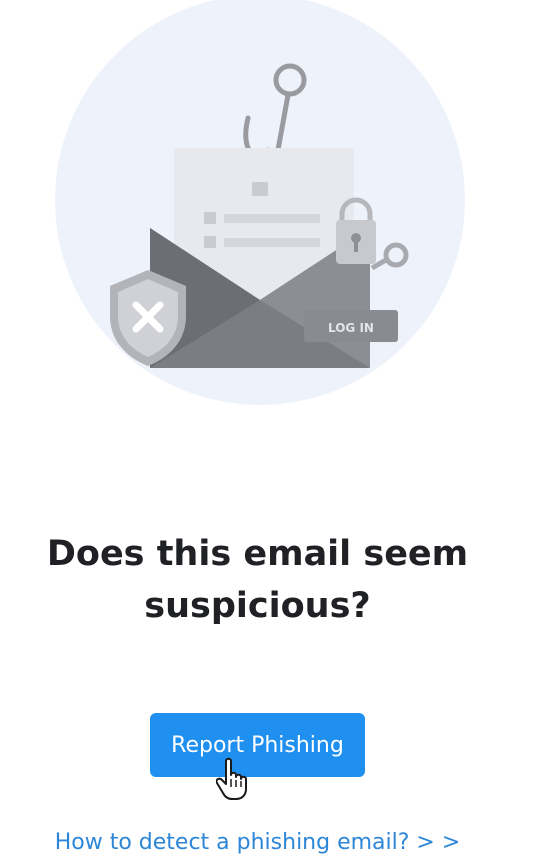 This screenshot has height=865, width=557. Describe the element at coordinates (257, 843) in the screenshot. I see `detect-phishing-help-link: How to detect a phishing email? > >` at that location.